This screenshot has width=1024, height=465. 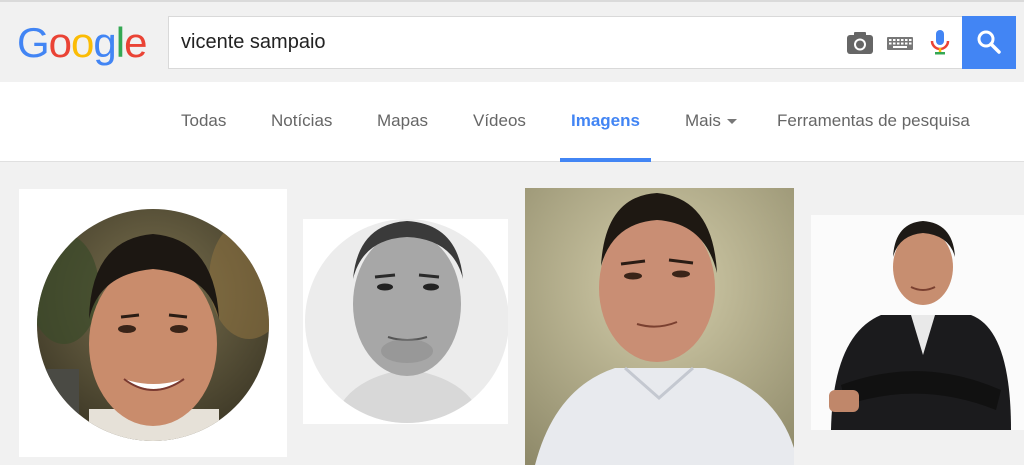 I want to click on logo-letter: g, so click(x=104, y=42).